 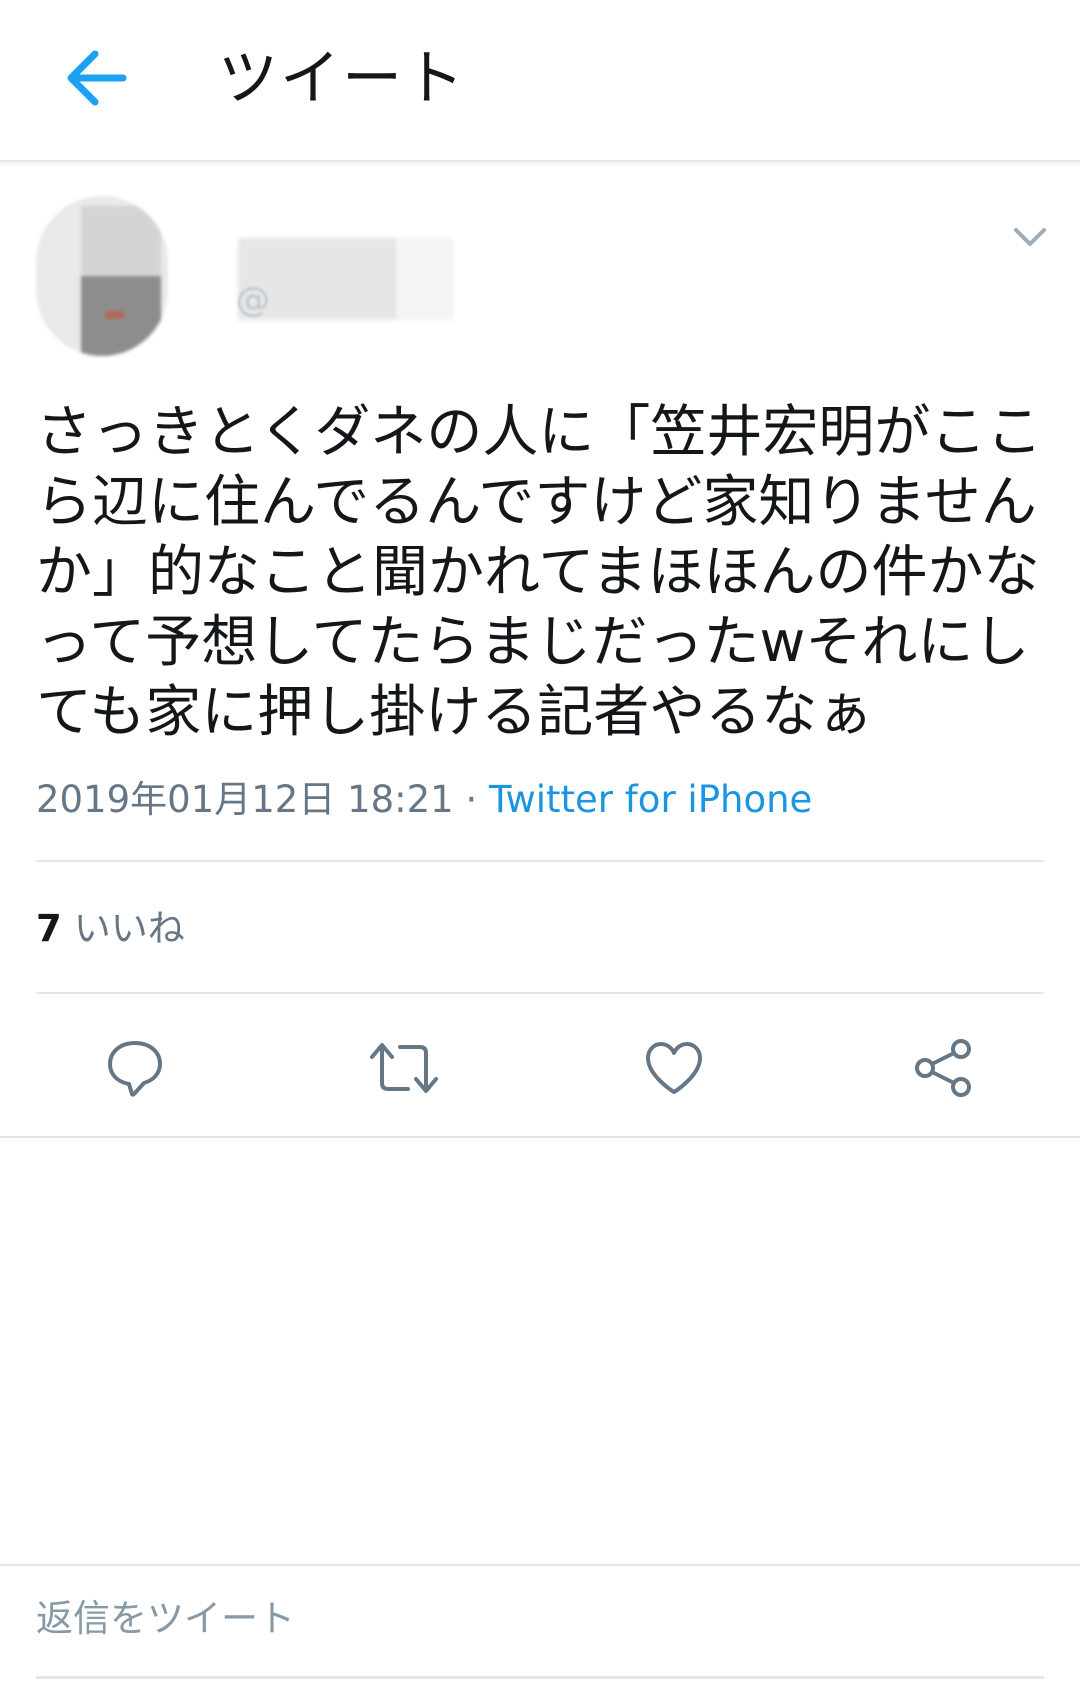 I want to click on tweet-actions, so click(x=540, y=1067).